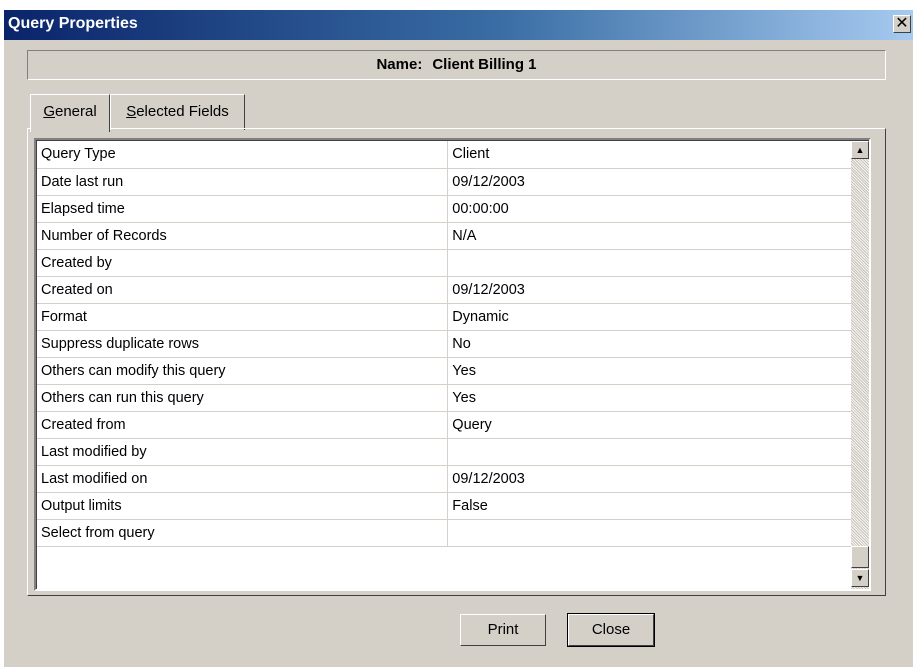 The image size is (913, 667). What do you see at coordinates (243, 182) in the screenshot?
I see `property-name: Date last run` at bounding box center [243, 182].